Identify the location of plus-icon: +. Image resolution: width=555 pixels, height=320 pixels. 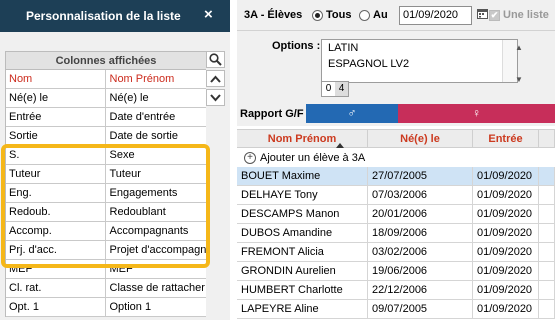
(250, 158).